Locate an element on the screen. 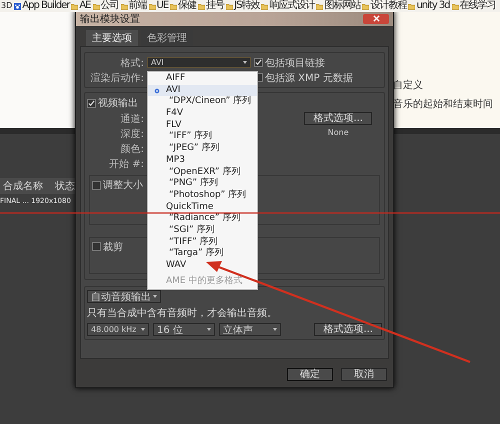 This screenshot has height=424, width=500. menu-item: “Targa” 序列 is located at coordinates (202, 254).